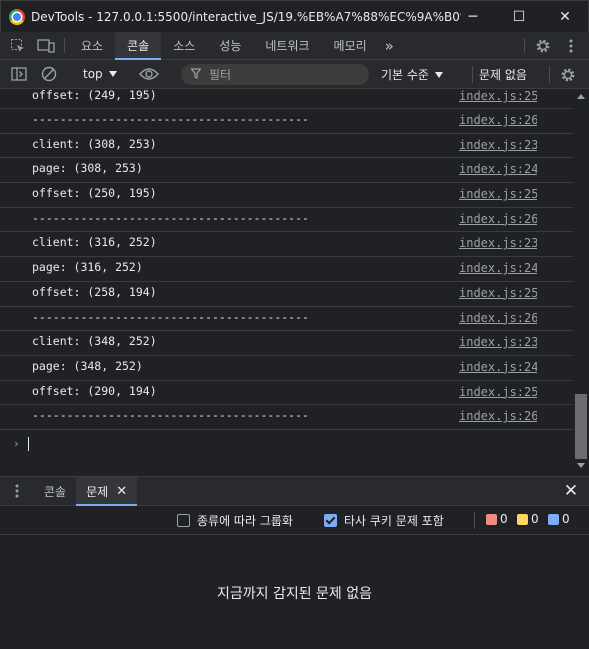 The image size is (589, 649). I want to click on scrollbar-thumb, so click(581, 426).